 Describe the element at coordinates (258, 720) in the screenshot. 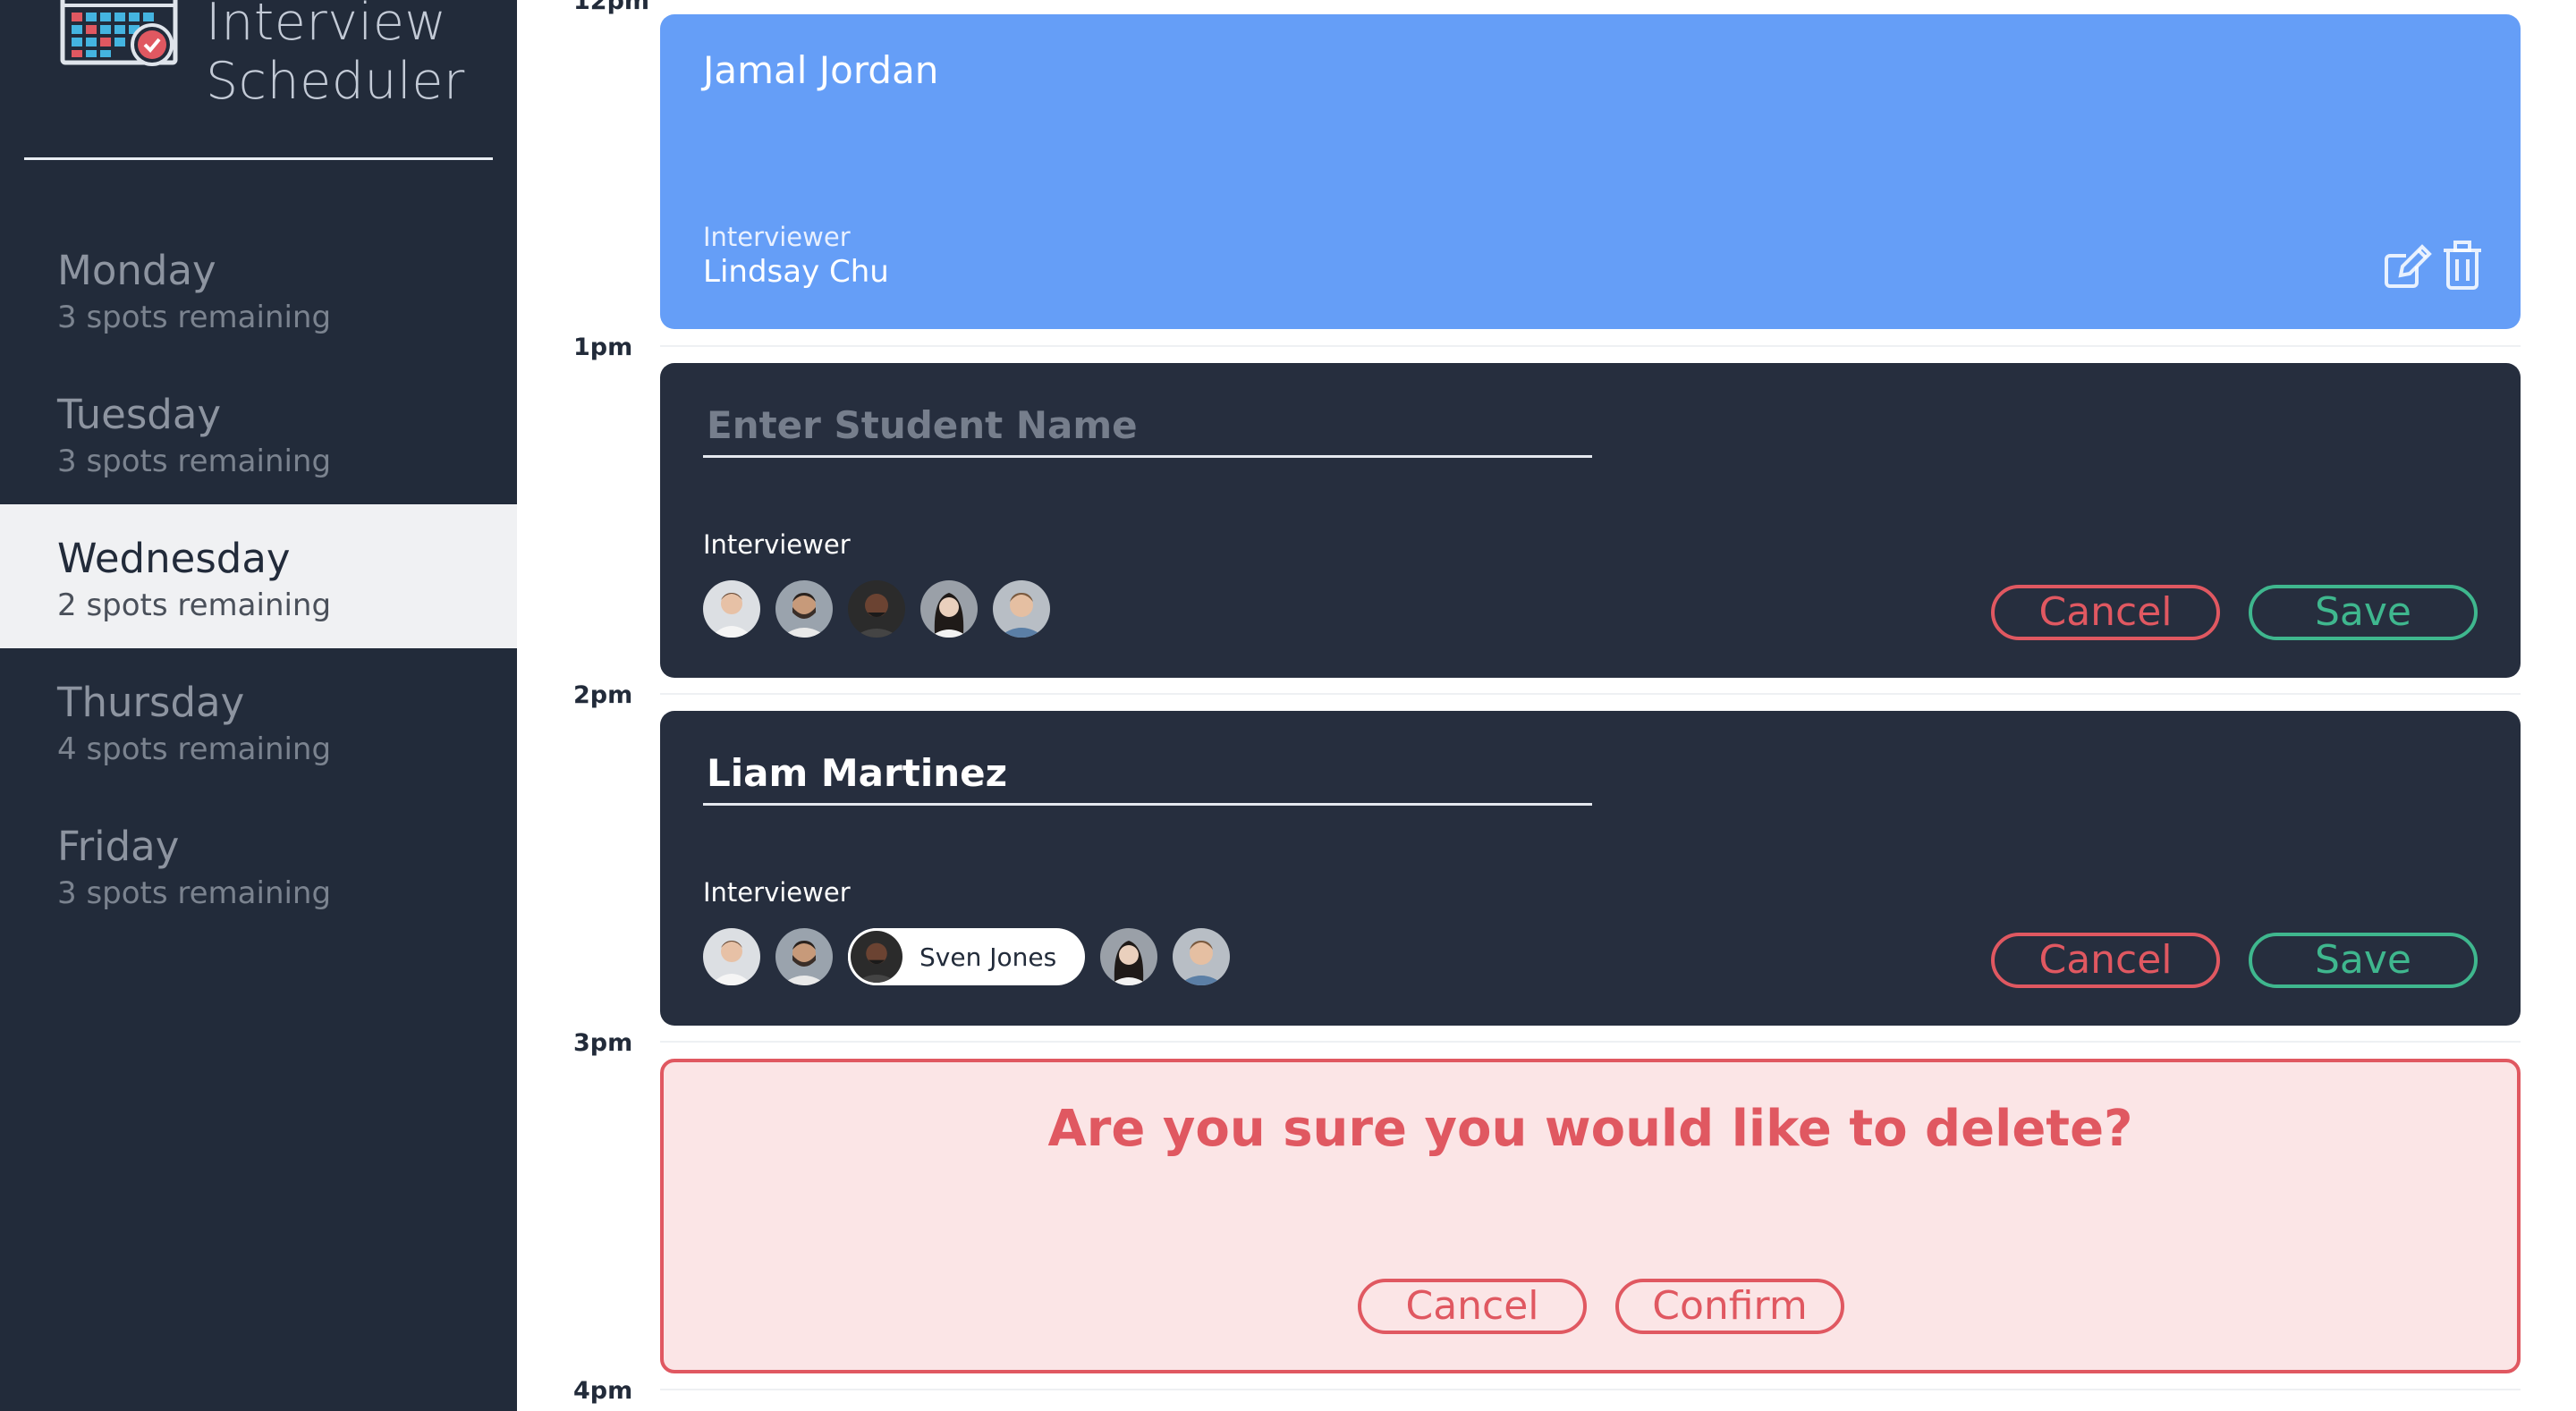

I see `day-item-thursday: Thursday 4 spots remaining` at that location.